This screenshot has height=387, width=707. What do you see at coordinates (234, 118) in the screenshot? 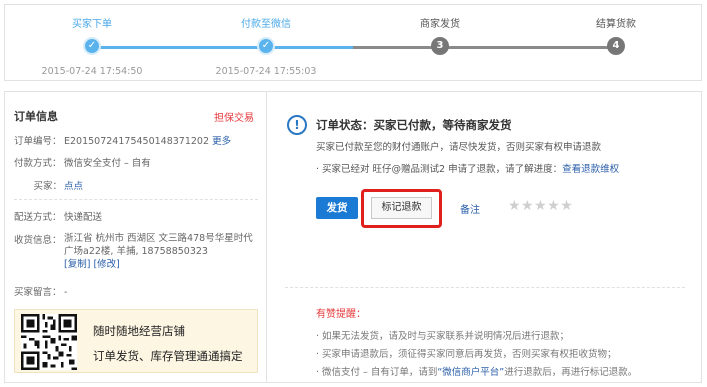
I see `guarantee-badge: 担保交易` at bounding box center [234, 118].